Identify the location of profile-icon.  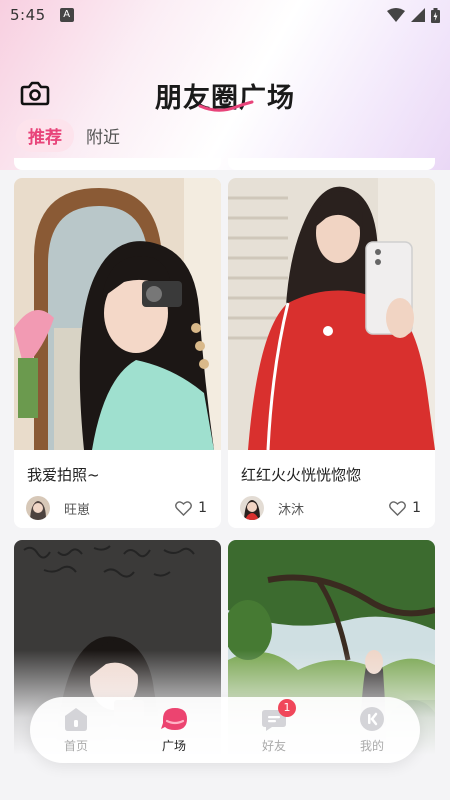
(372, 719).